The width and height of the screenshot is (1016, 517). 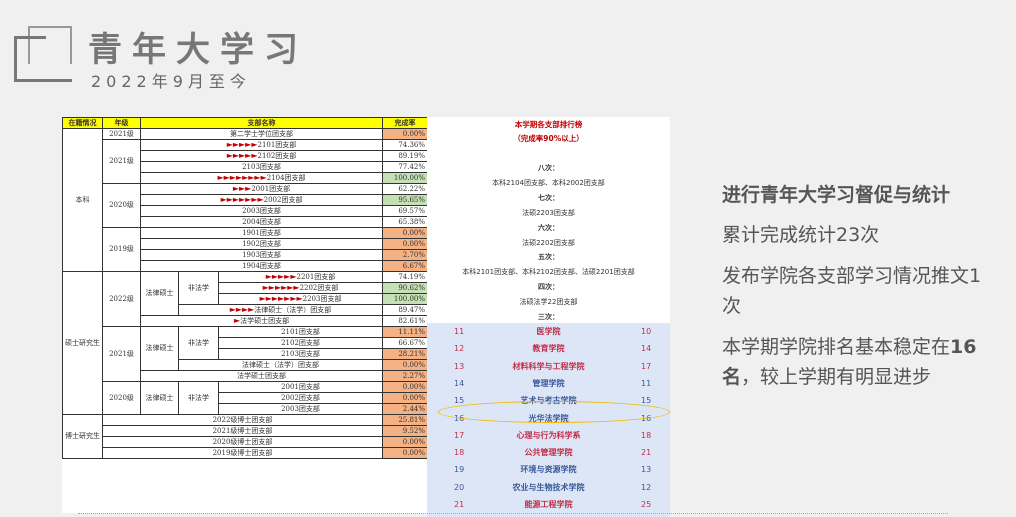 What do you see at coordinates (405, 321) in the screenshot?
I see `rate-cell: 82.61%` at bounding box center [405, 321].